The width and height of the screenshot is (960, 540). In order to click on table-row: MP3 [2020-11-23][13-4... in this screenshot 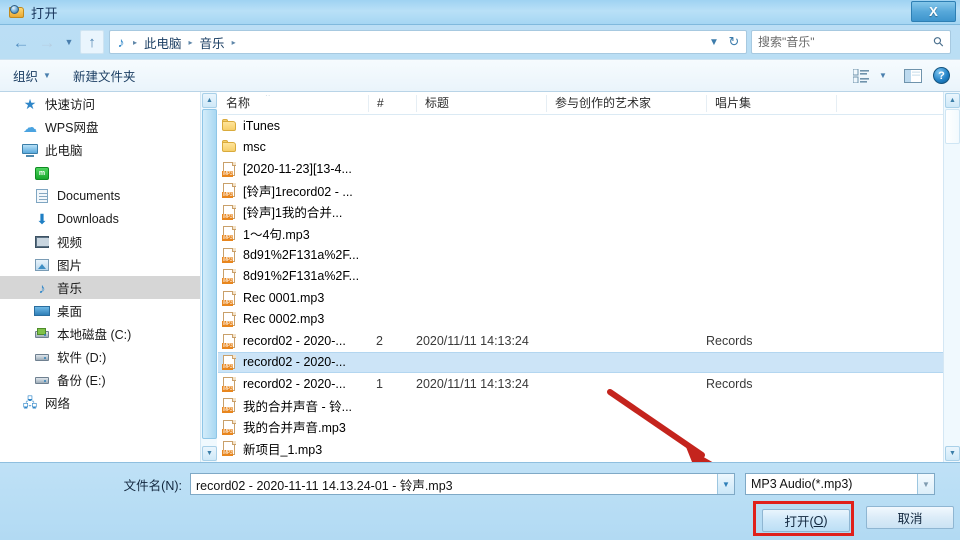, I will do `click(580, 169)`.